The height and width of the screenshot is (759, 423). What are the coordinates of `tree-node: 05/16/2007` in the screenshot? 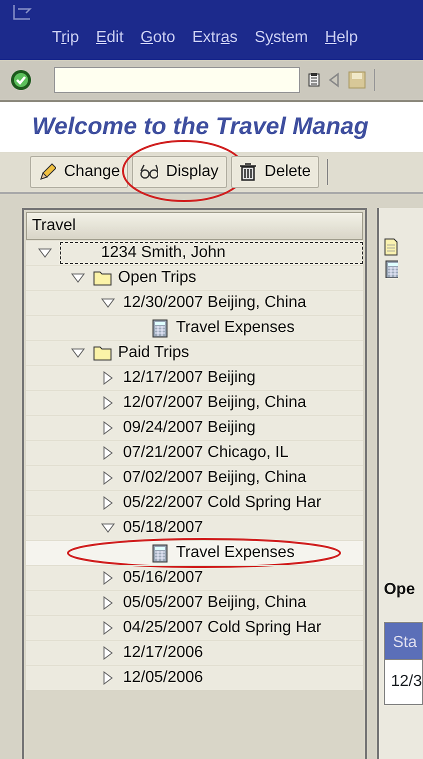 It's located at (163, 578).